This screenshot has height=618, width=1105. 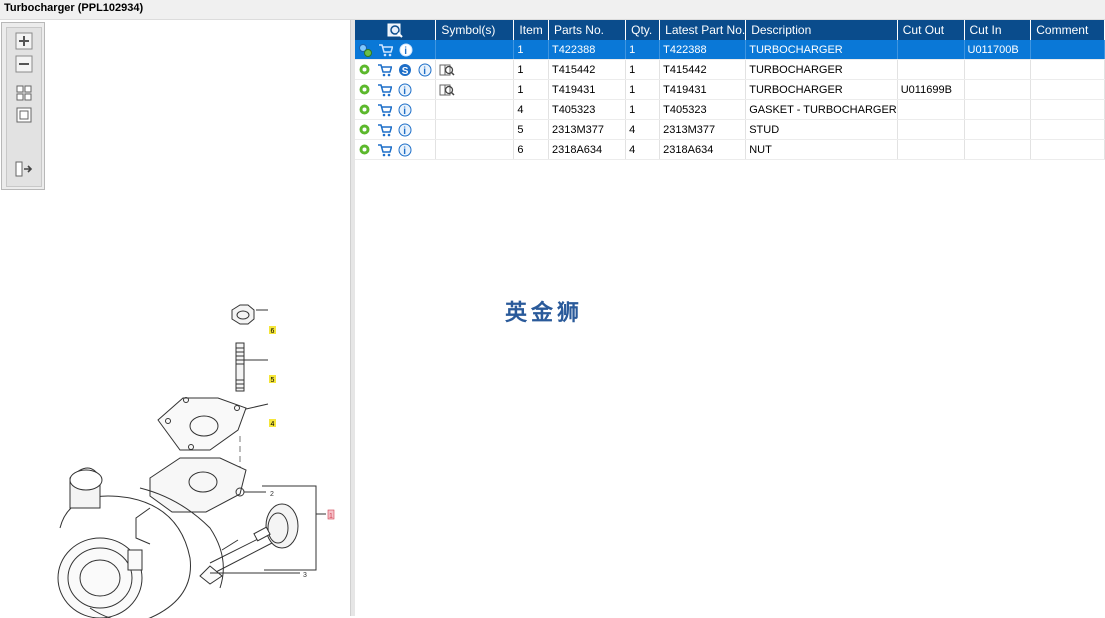 I want to click on column-header-comment: Comment, so click(x=1067, y=30).